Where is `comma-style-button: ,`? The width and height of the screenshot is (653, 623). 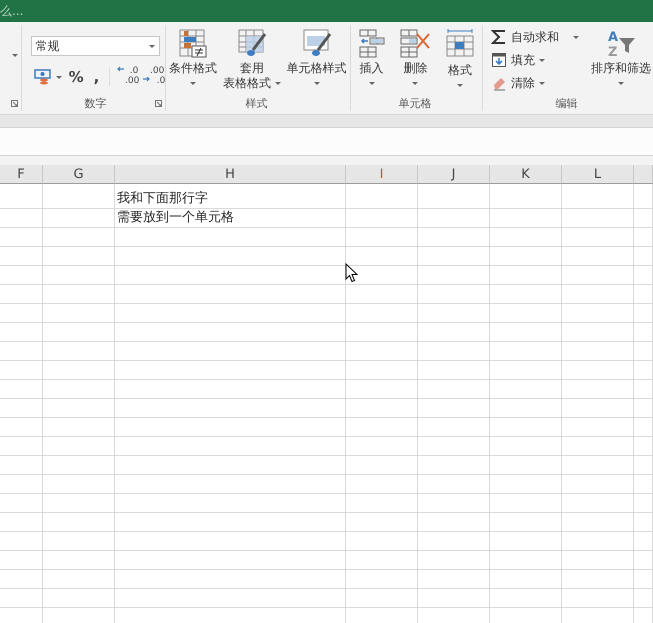
comma-style-button: , is located at coordinates (96, 77).